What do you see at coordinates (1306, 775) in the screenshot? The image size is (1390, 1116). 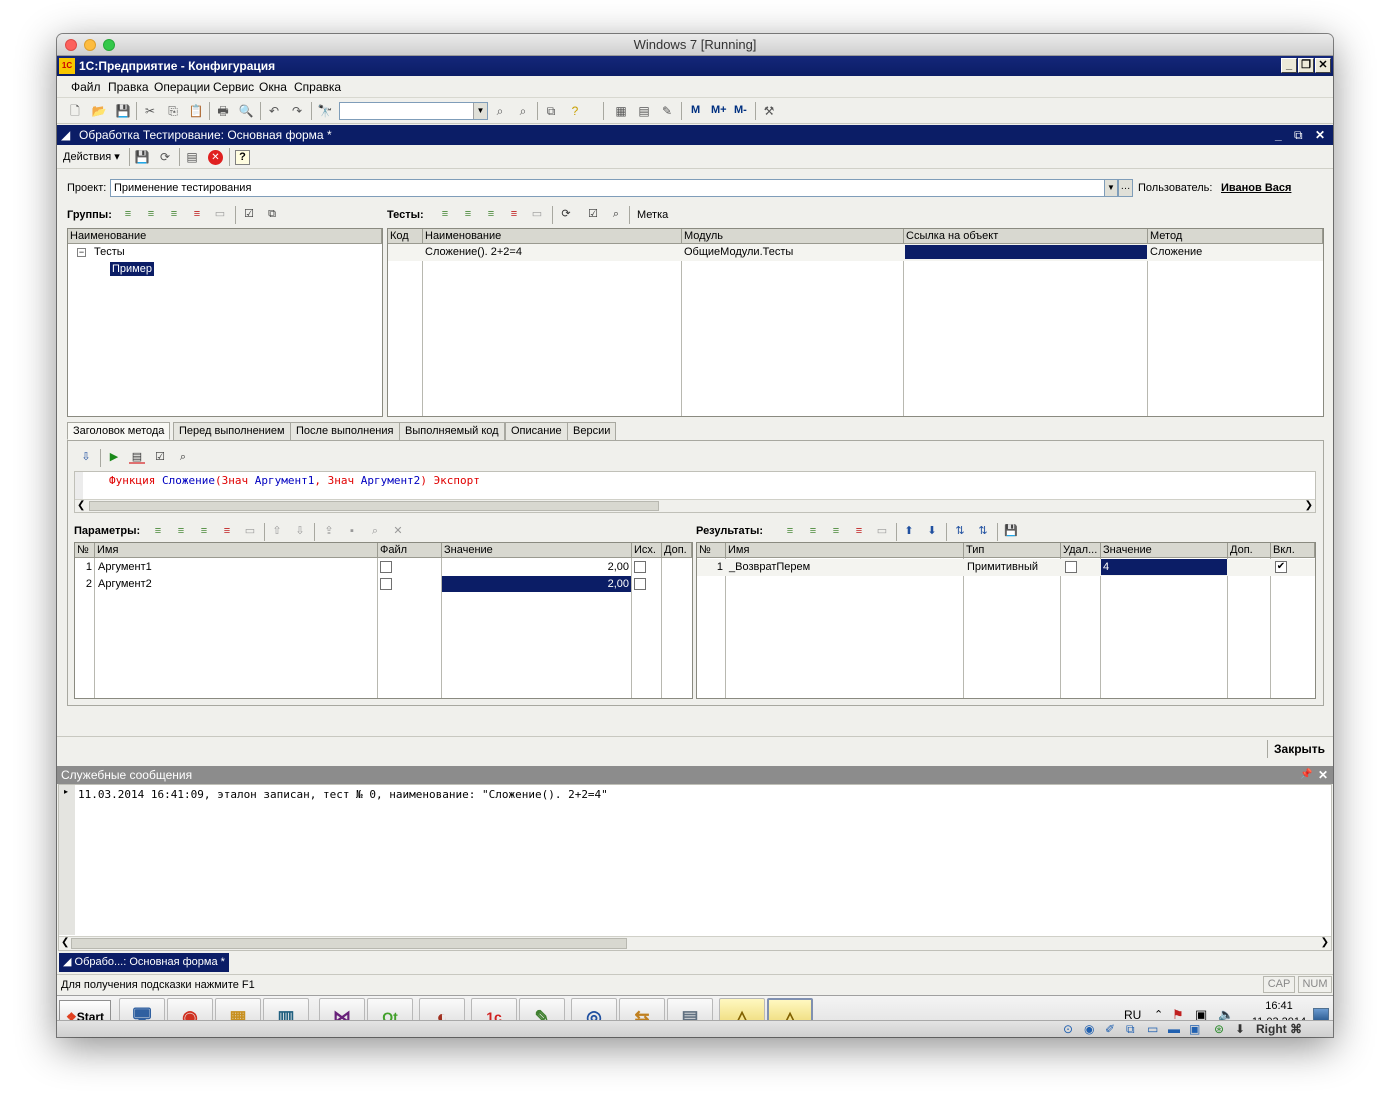 I see `pin-icon: 📌` at bounding box center [1306, 775].